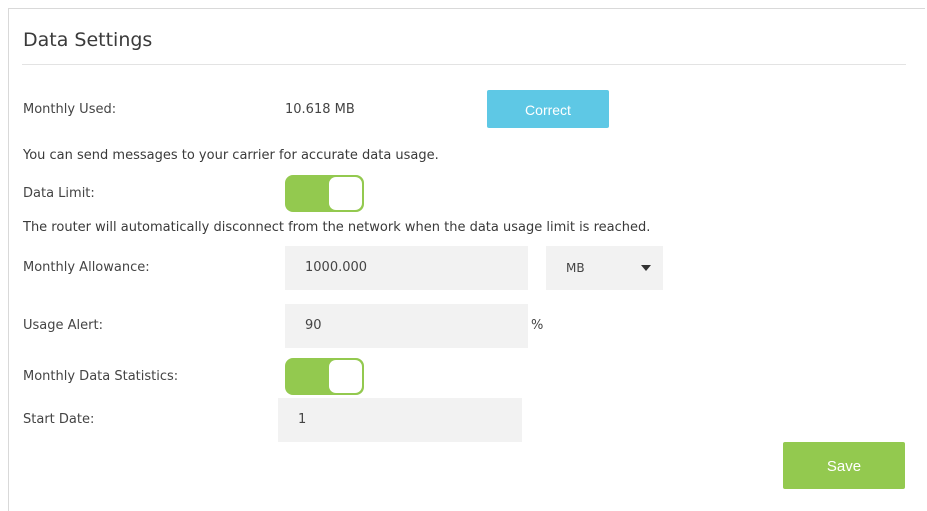 Image resolution: width=927 pixels, height=511 pixels. Describe the element at coordinates (400, 420) in the screenshot. I see `start-date-input` at that location.